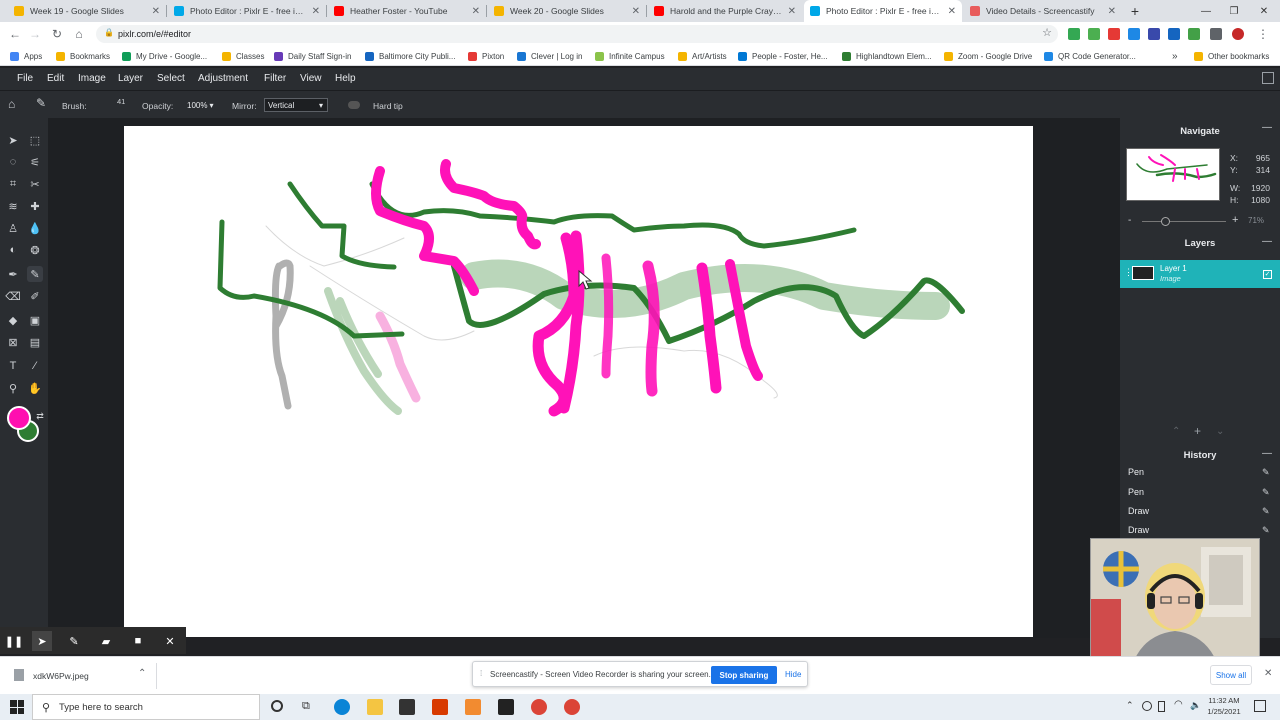  What do you see at coordinates (473, 707) in the screenshot?
I see `screencastify-taskbar-icon` at bounding box center [473, 707].